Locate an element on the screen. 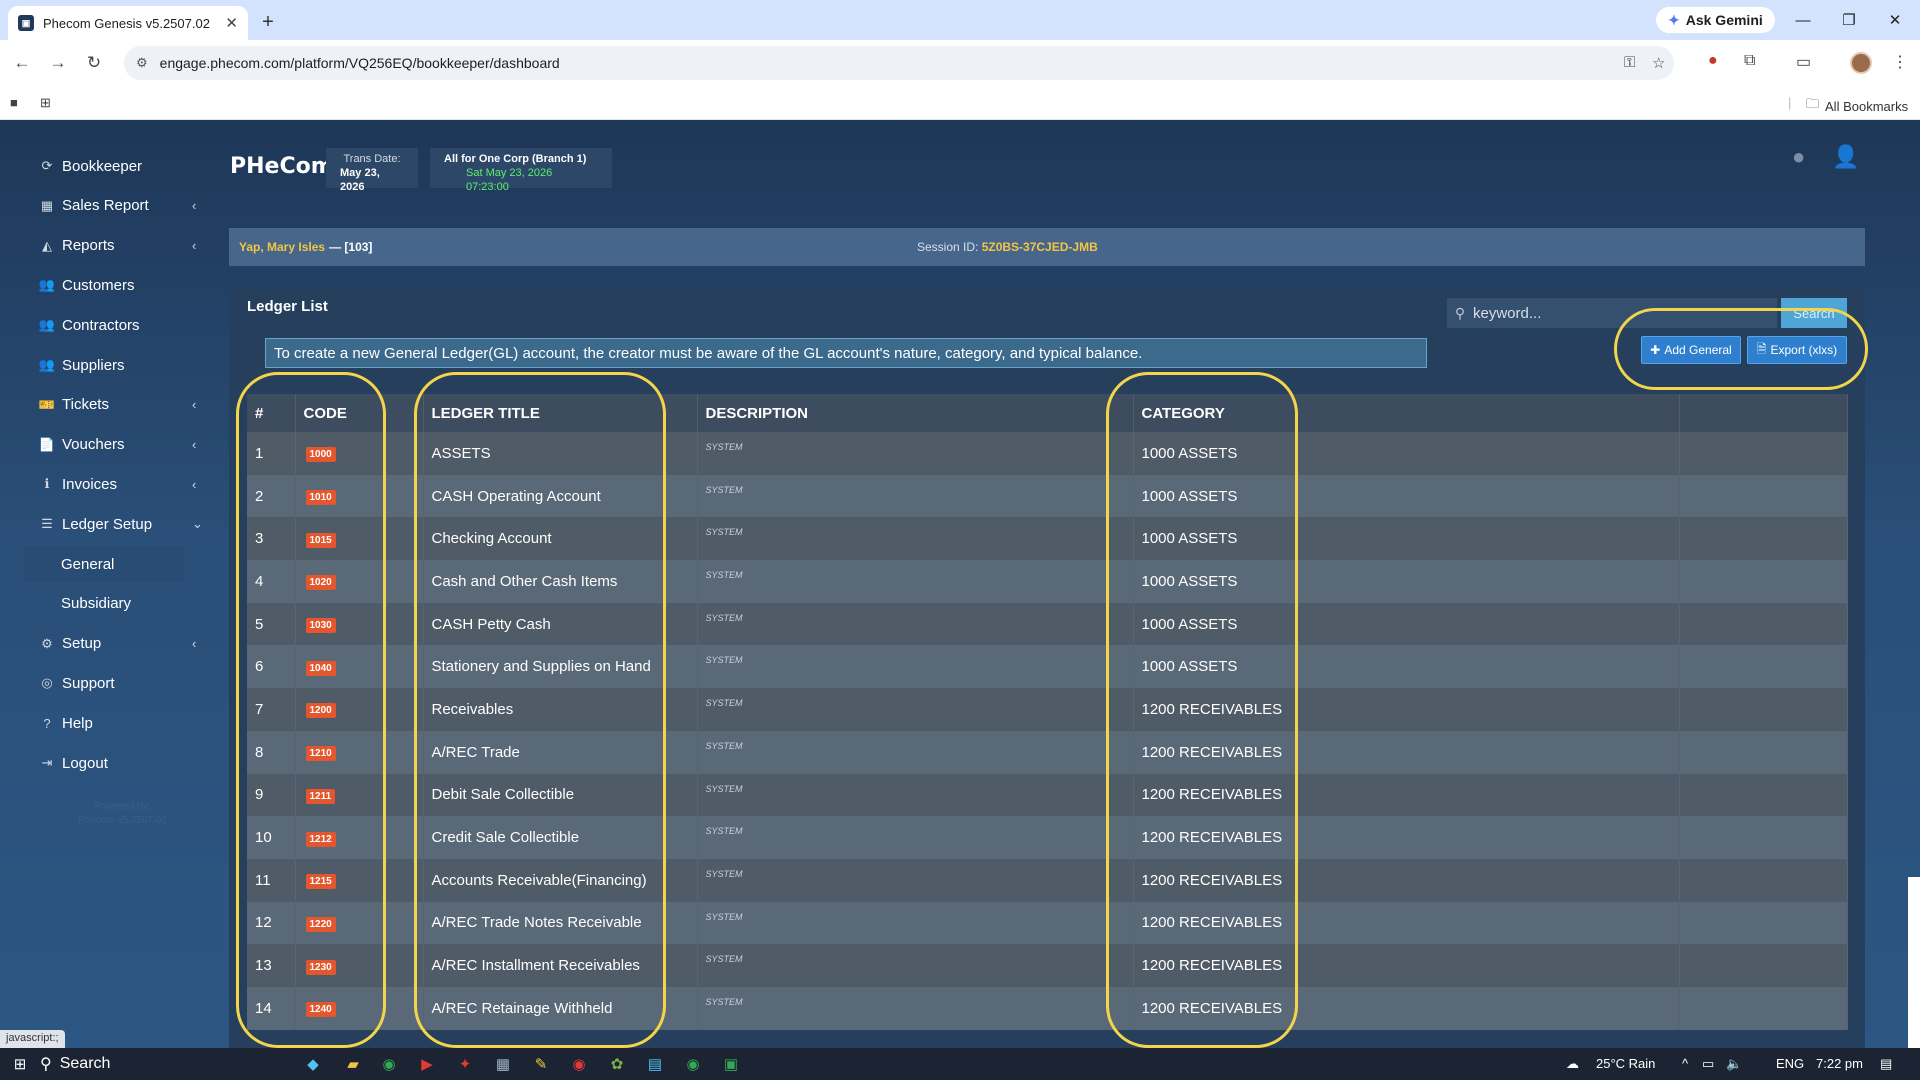 The width and height of the screenshot is (1920, 1080). search-button: Search is located at coordinates (1814, 313).